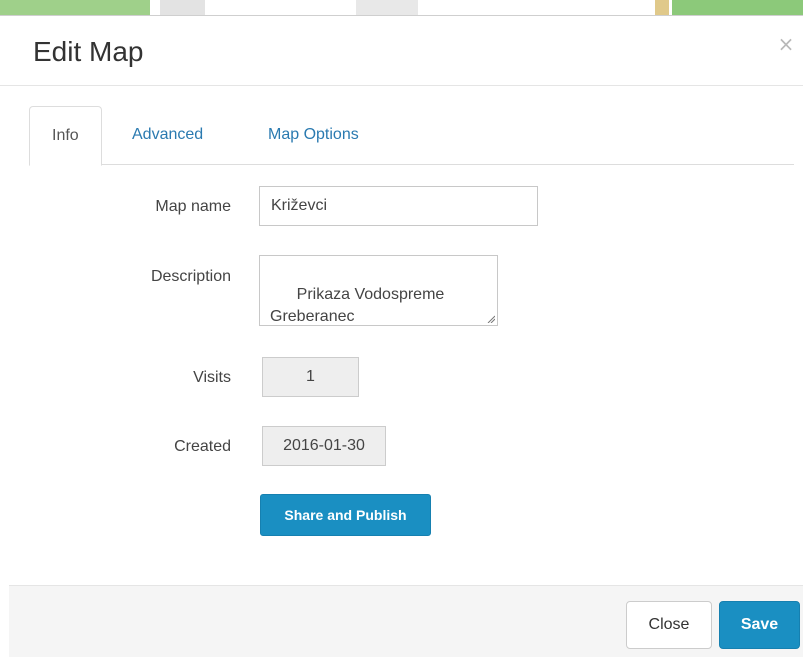 Image resolution: width=803 pixels, height=657 pixels. Describe the element at coordinates (313, 135) in the screenshot. I see `tab-map-options: Map Options` at that location.